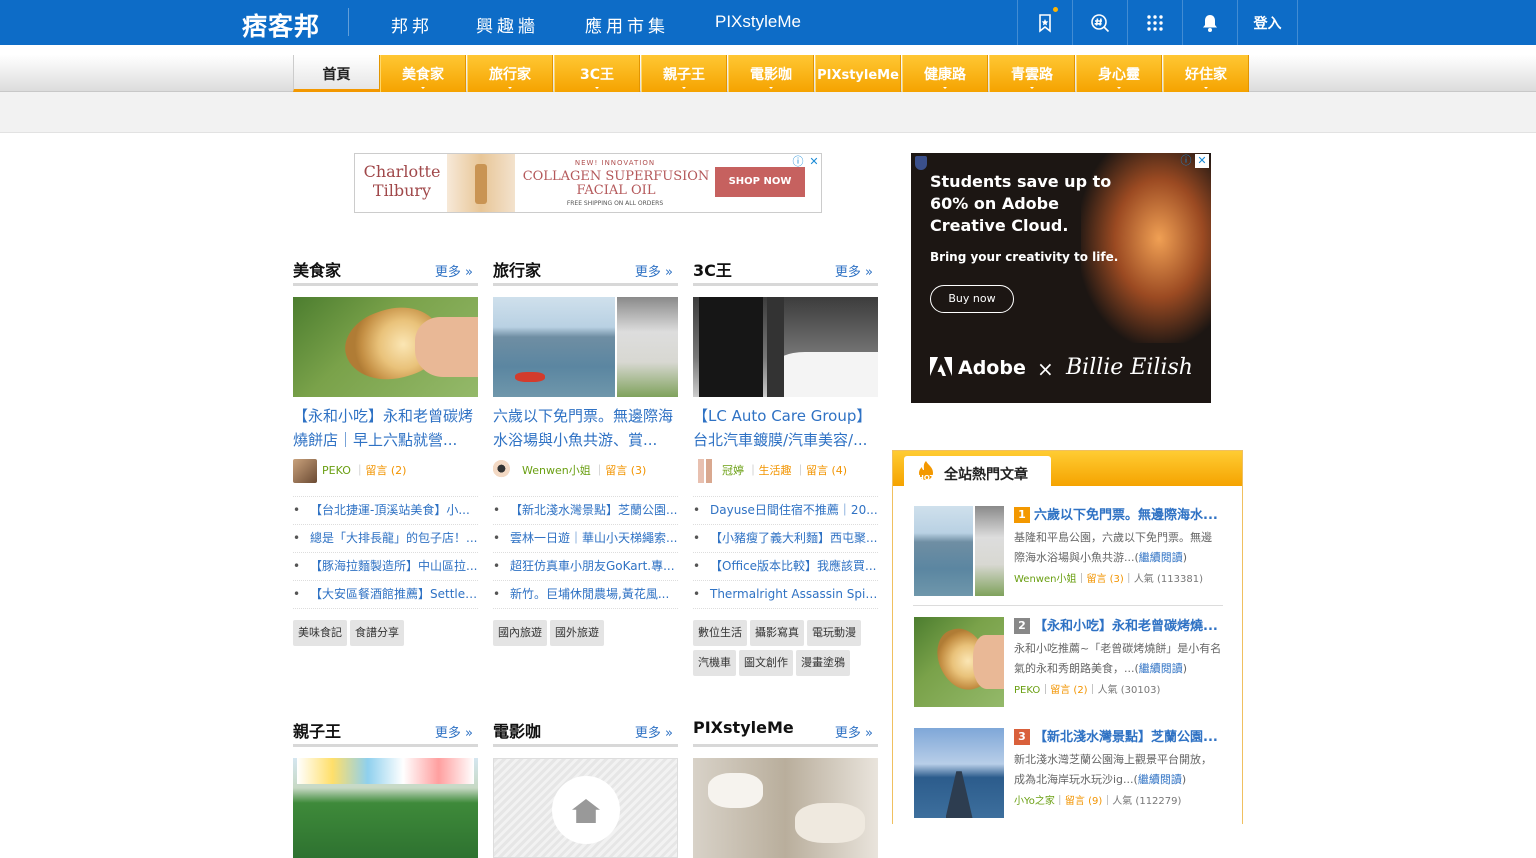 The height and width of the screenshot is (858, 1536). Describe the element at coordinates (585, 269) in the screenshot. I see `section-header: 旅行家 更多 »` at that location.